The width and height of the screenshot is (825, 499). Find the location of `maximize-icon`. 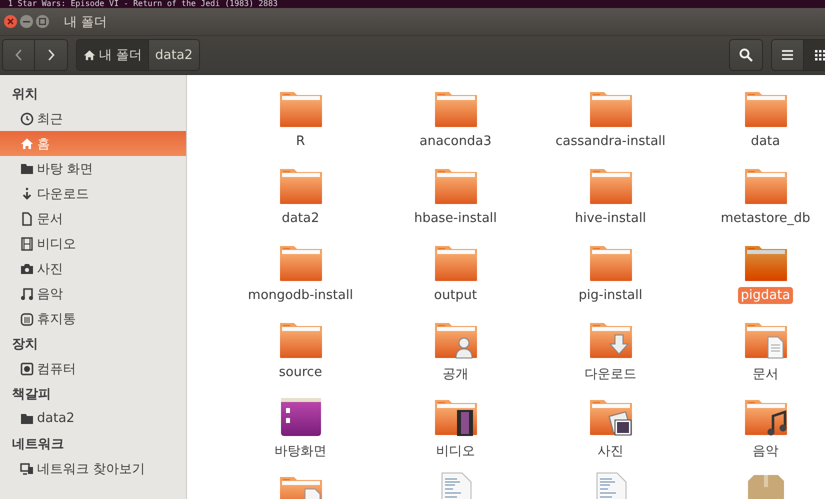

maximize-icon is located at coordinates (42, 21).